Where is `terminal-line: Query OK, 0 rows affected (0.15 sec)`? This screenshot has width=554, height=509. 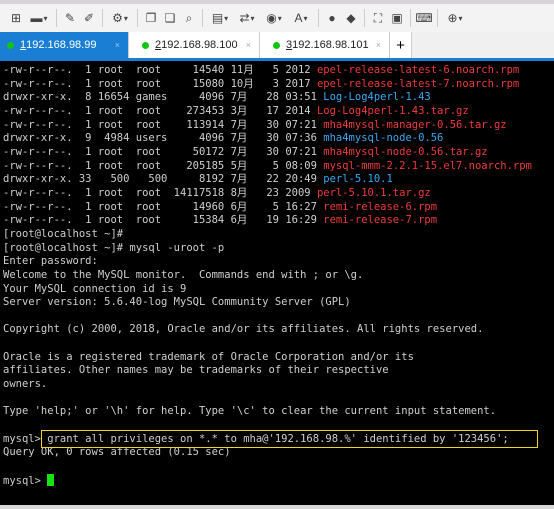
terminal-line: Query OK, 0 rows affected (0.15 sec) is located at coordinates (278, 453).